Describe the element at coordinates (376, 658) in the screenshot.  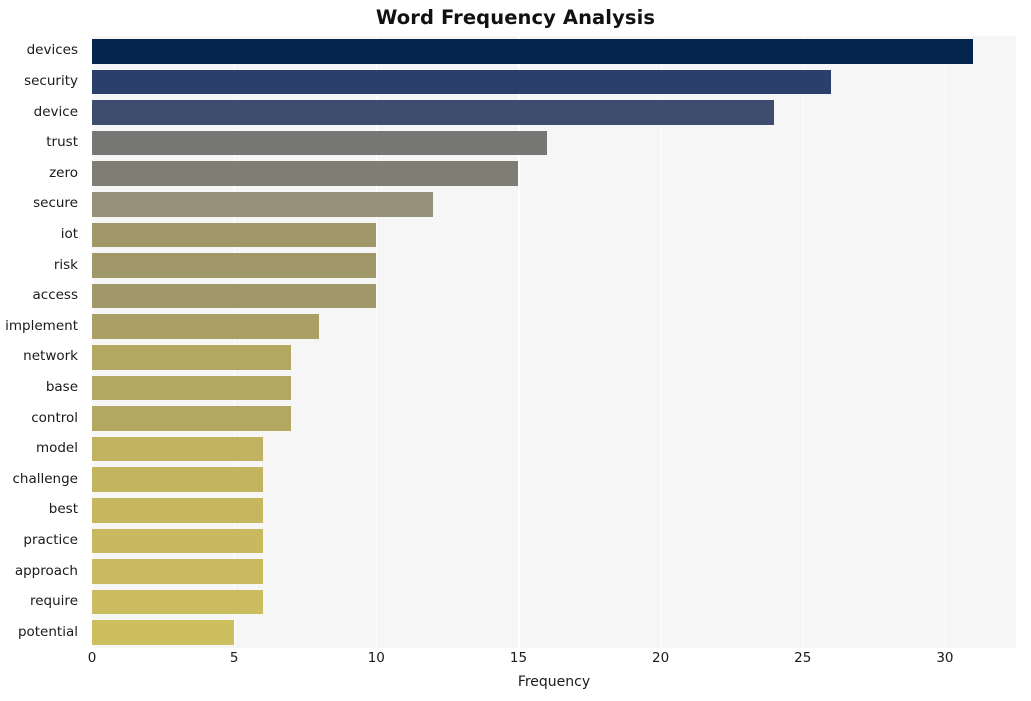
I see `x-tick-label-10: 10` at that location.